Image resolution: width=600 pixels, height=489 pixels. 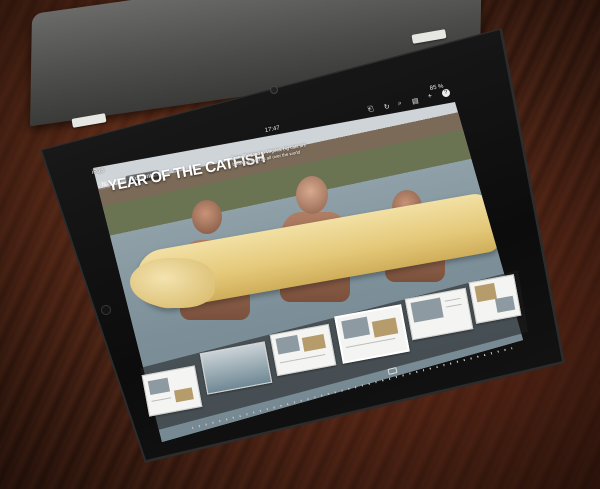 I want to click on home-button, so click(x=106, y=310).